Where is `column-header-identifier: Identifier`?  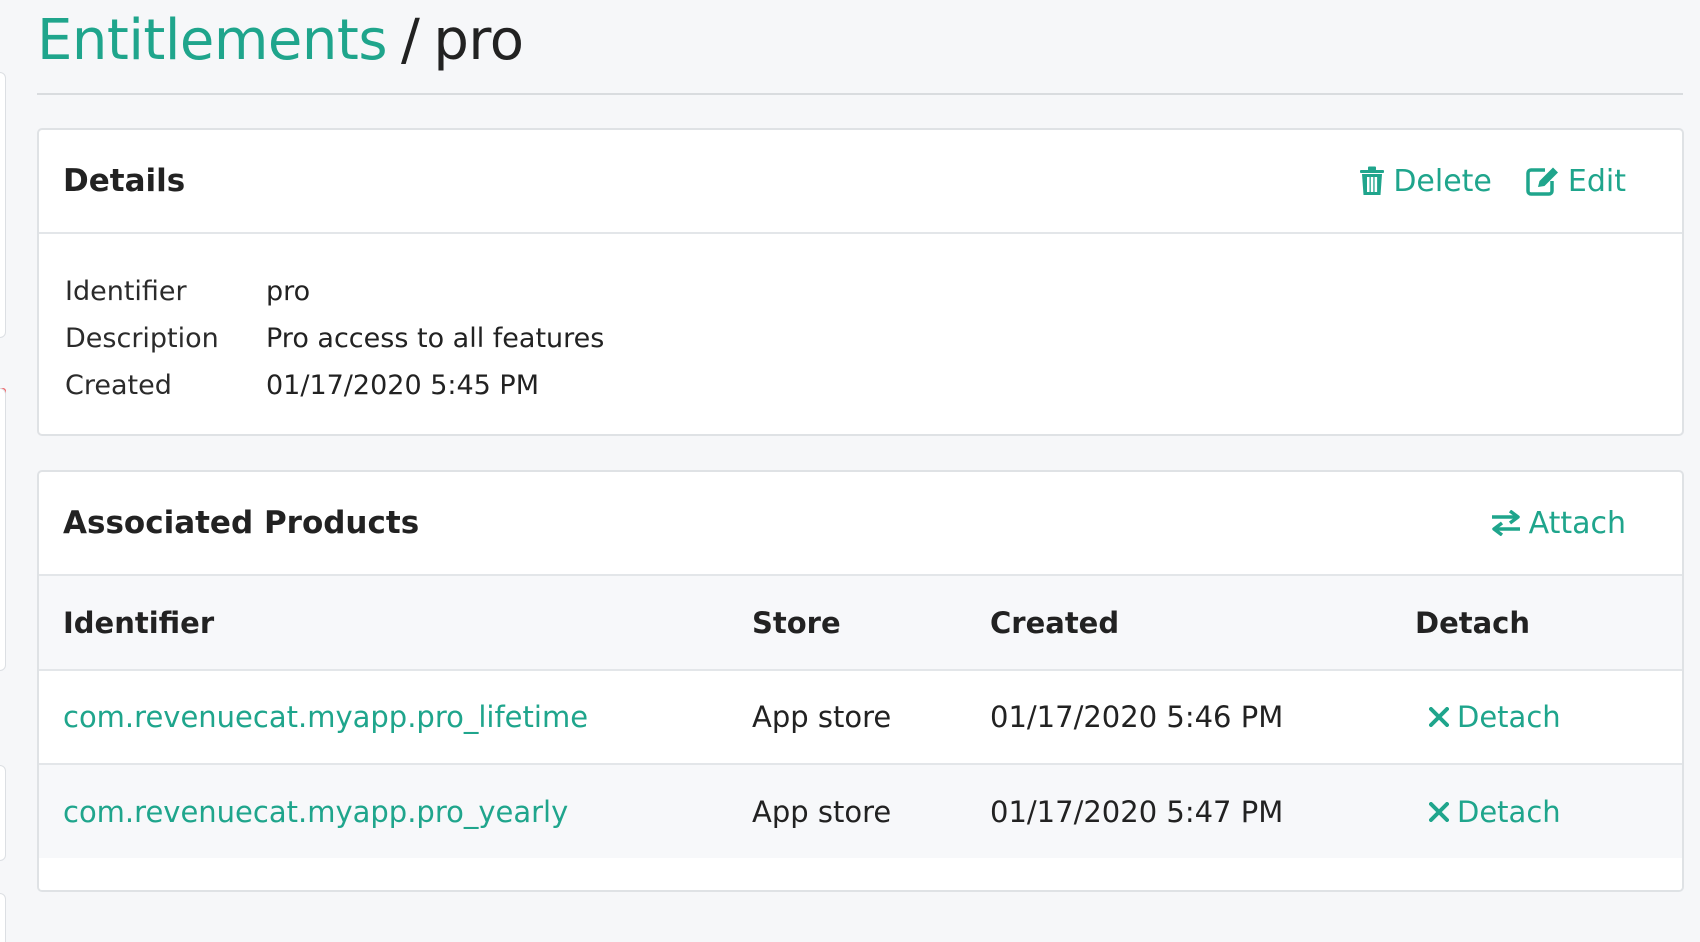 column-header-identifier: Identifier is located at coordinates (395, 623).